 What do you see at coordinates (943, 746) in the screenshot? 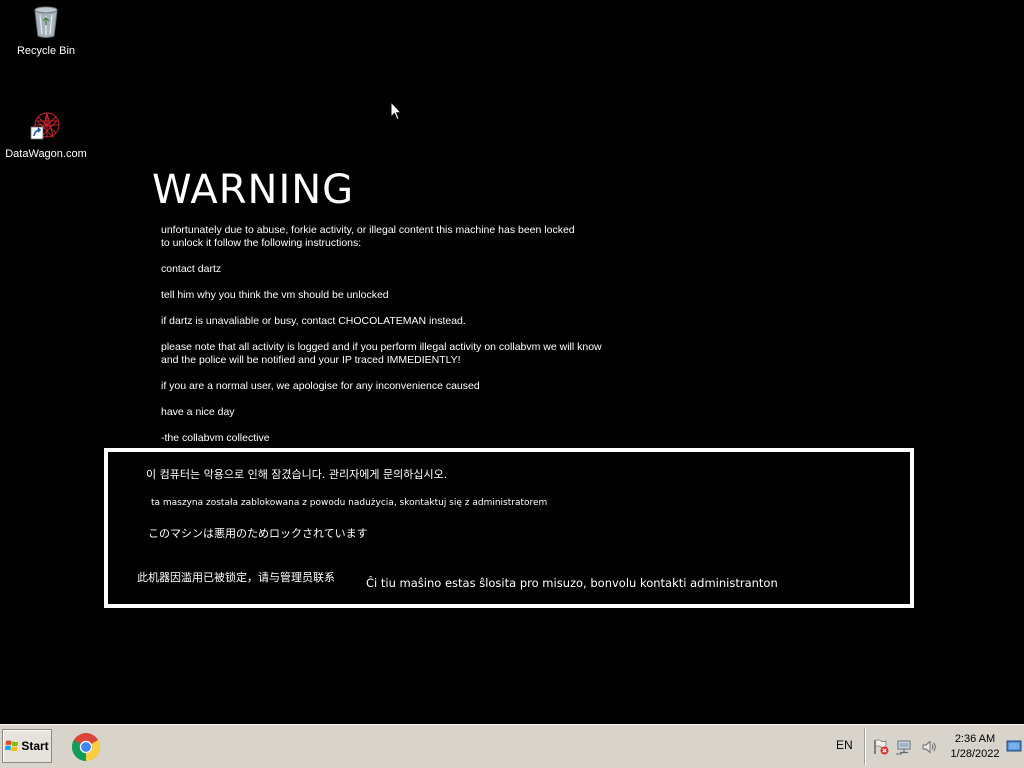
I see `system-tray: 2:36 AM 1/28/2022` at bounding box center [943, 746].